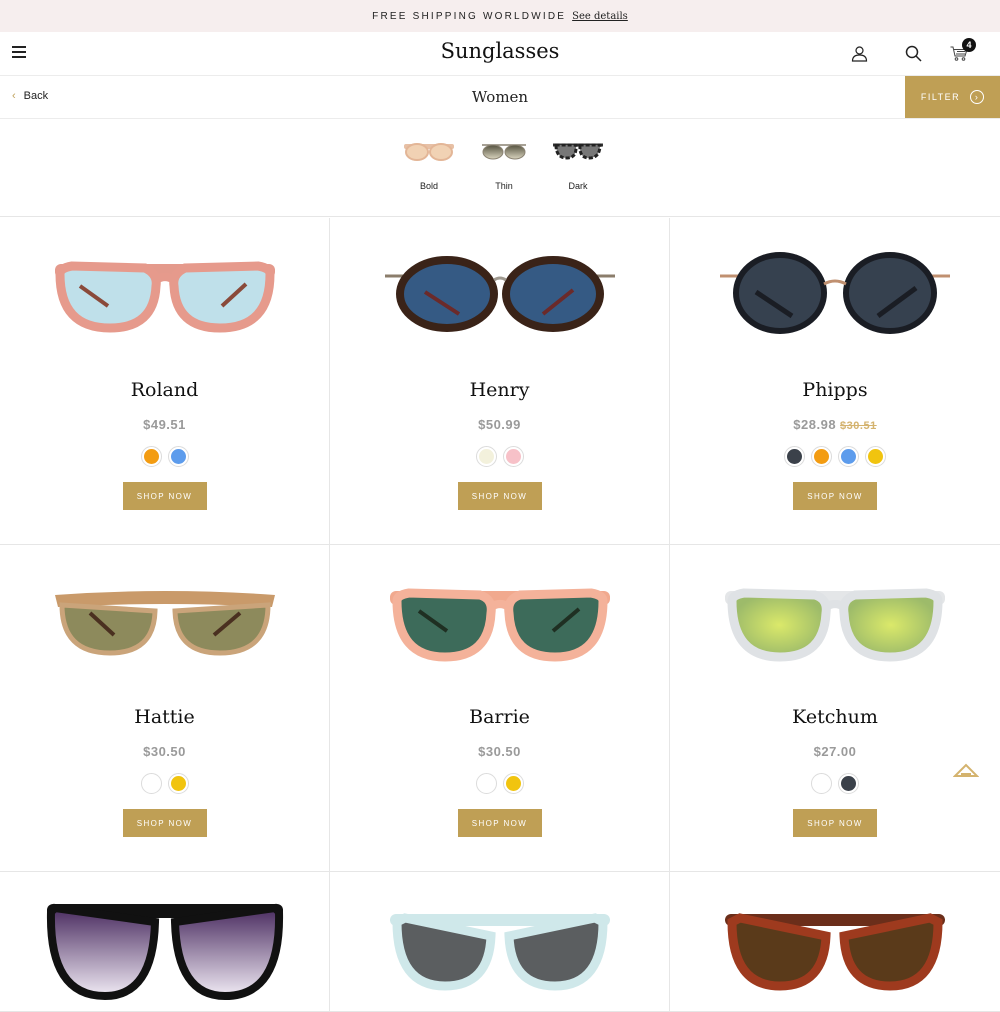  I want to click on scroll-to-top-icon, so click(966, 772).